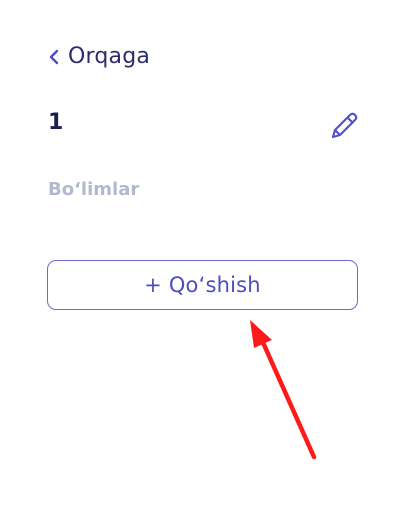 The height and width of the screenshot is (507, 399). Describe the element at coordinates (283, 390) in the screenshot. I see `annotation-arrow` at that location.